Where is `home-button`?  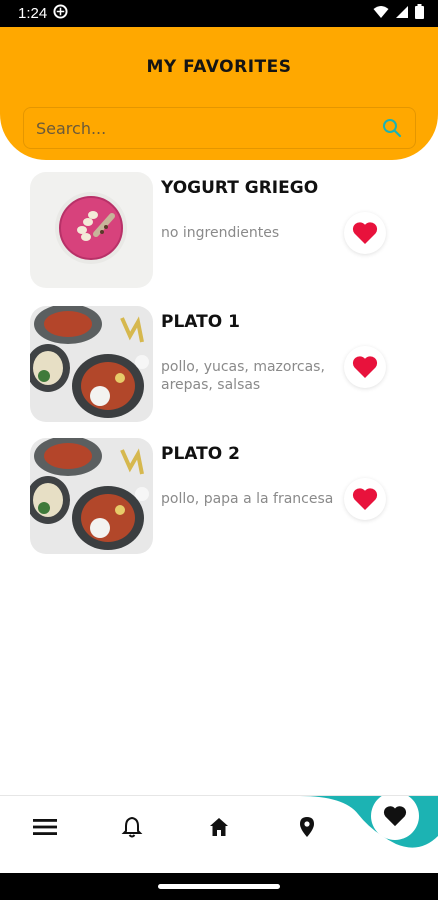 home-button is located at coordinates (219, 827).